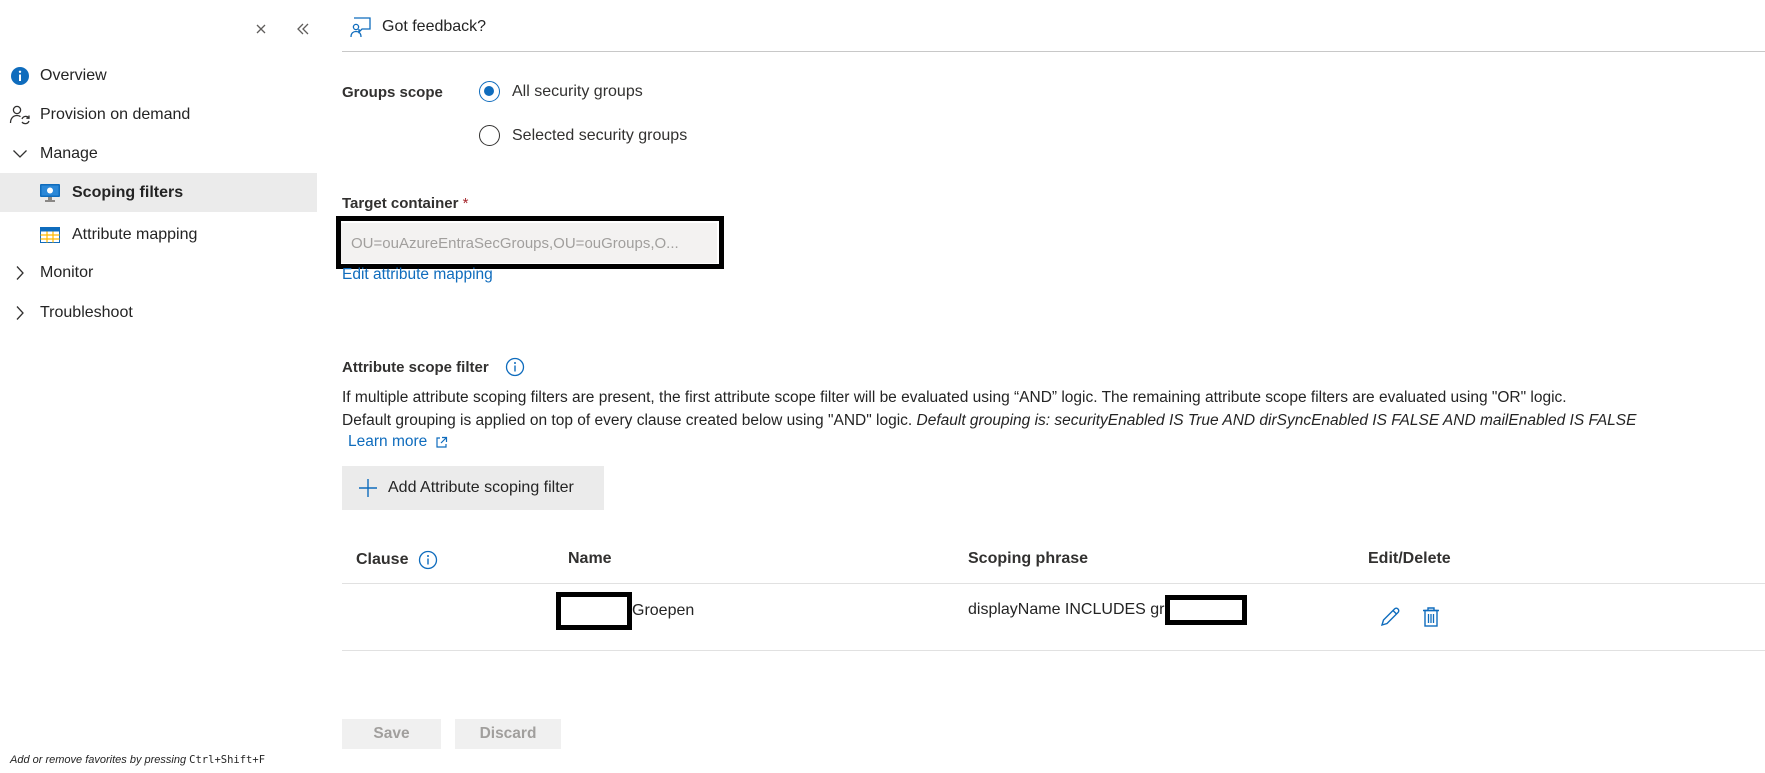 This screenshot has width=1765, height=773. I want to click on radio-all-security-groups: All security groups, so click(561, 91).